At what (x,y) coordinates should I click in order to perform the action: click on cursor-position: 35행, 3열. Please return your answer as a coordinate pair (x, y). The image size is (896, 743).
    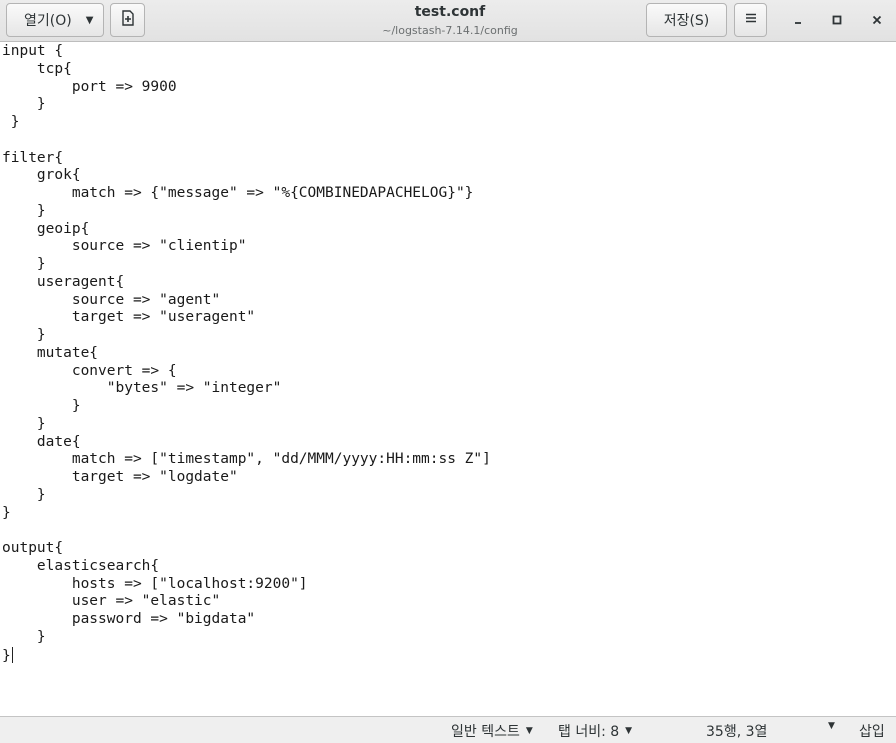
    Looking at the image, I should click on (736, 731).